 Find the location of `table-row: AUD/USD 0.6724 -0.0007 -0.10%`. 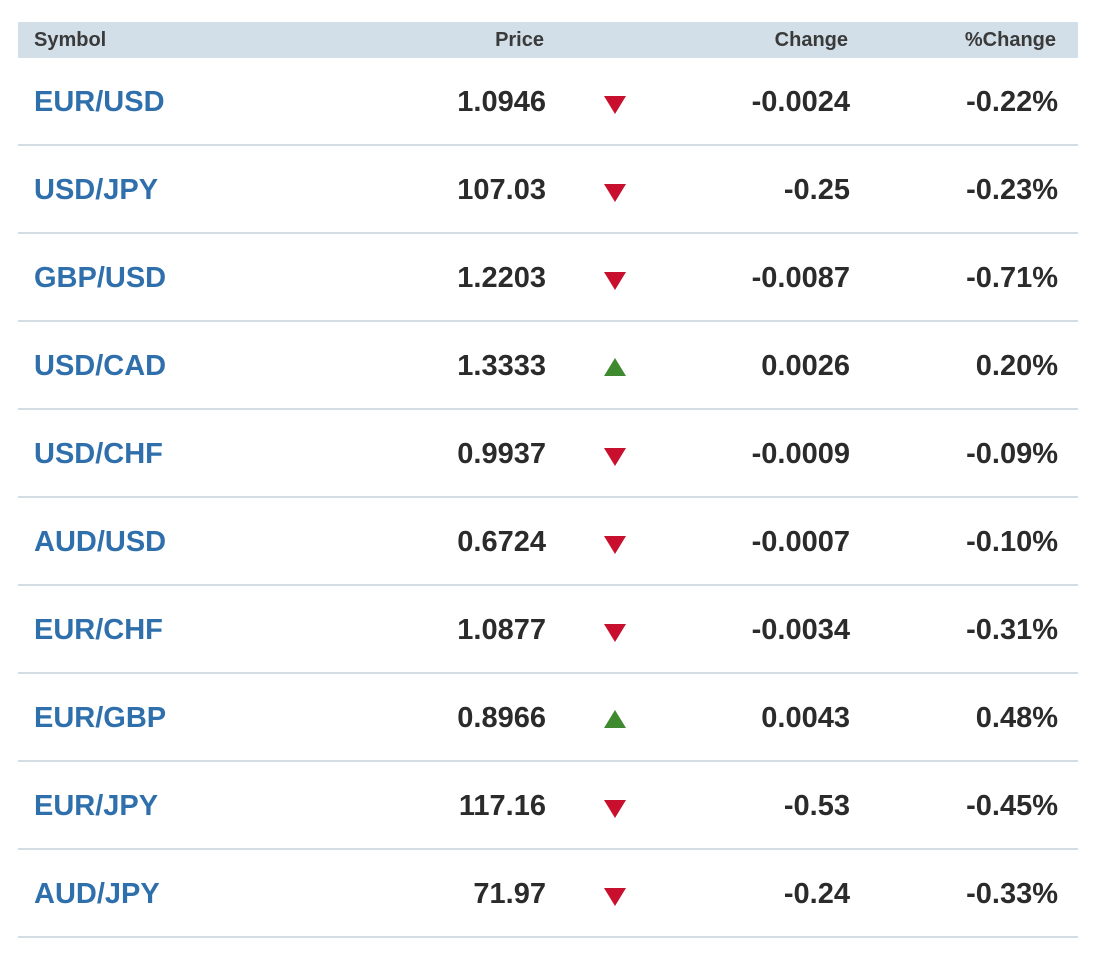

table-row: AUD/USD 0.6724 -0.0007 -0.10% is located at coordinates (548, 542).